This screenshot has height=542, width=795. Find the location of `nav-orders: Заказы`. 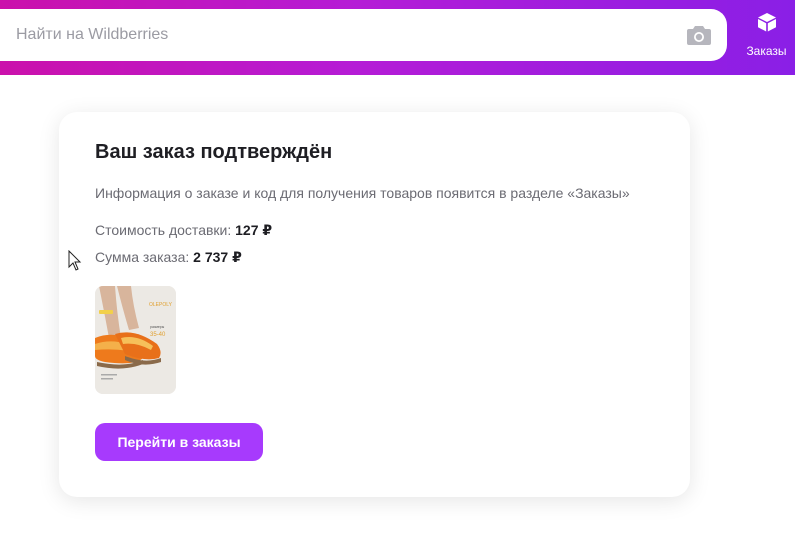

nav-orders: Заказы is located at coordinates (766, 37).